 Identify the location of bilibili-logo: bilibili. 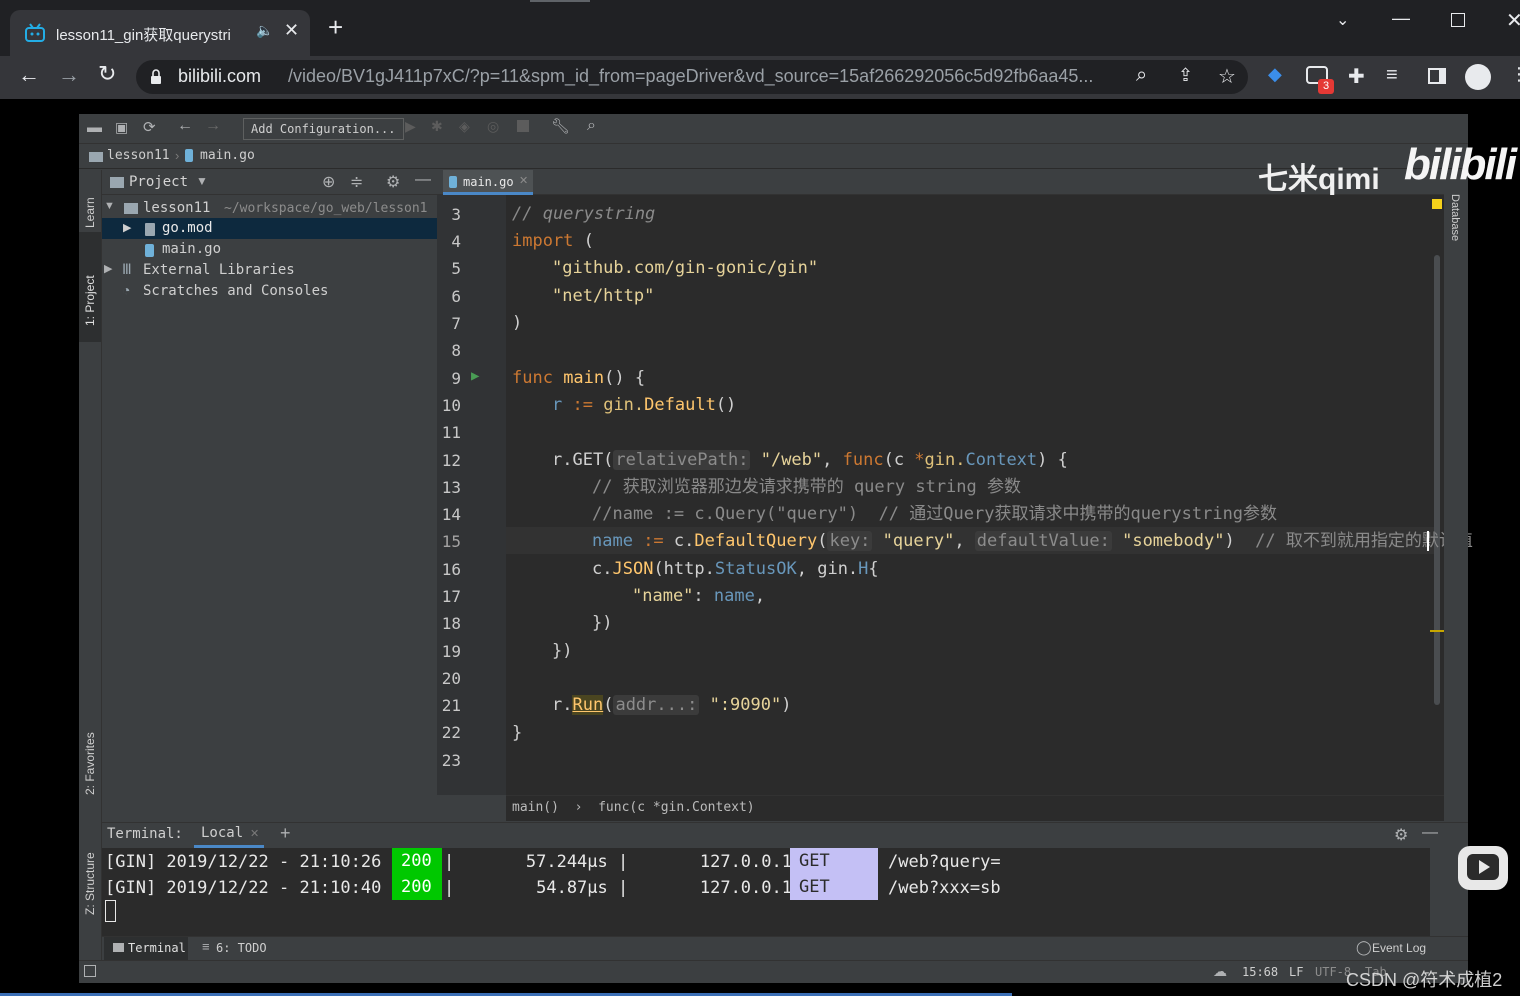
(1460, 164).